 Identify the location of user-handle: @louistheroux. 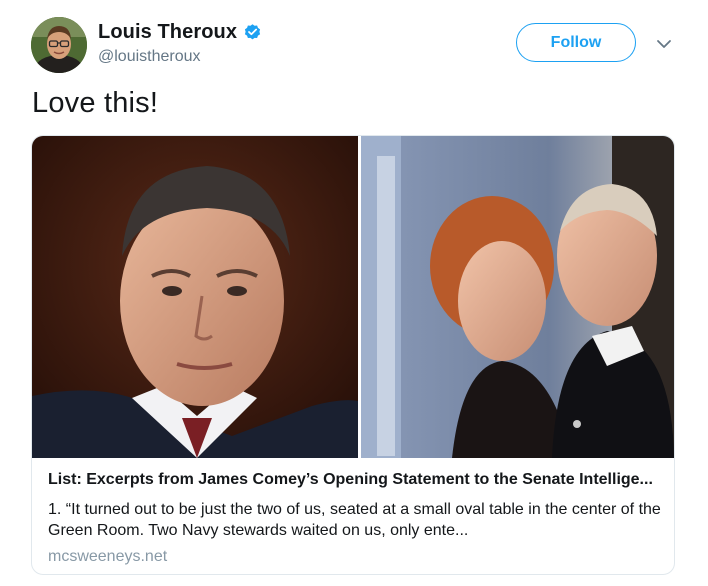
(180, 57).